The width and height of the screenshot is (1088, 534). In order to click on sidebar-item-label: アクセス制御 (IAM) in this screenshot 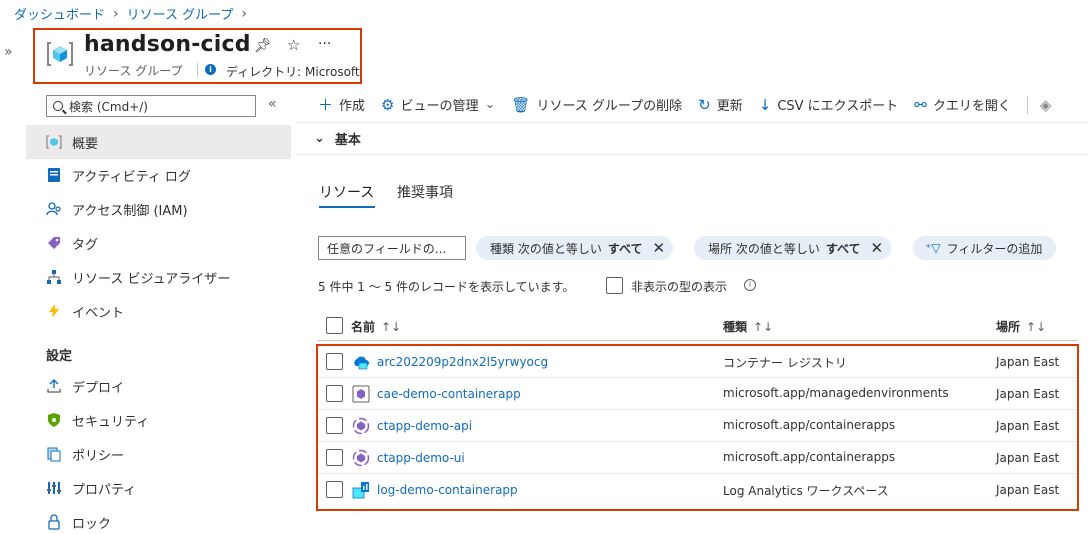, I will do `click(130, 211)`.